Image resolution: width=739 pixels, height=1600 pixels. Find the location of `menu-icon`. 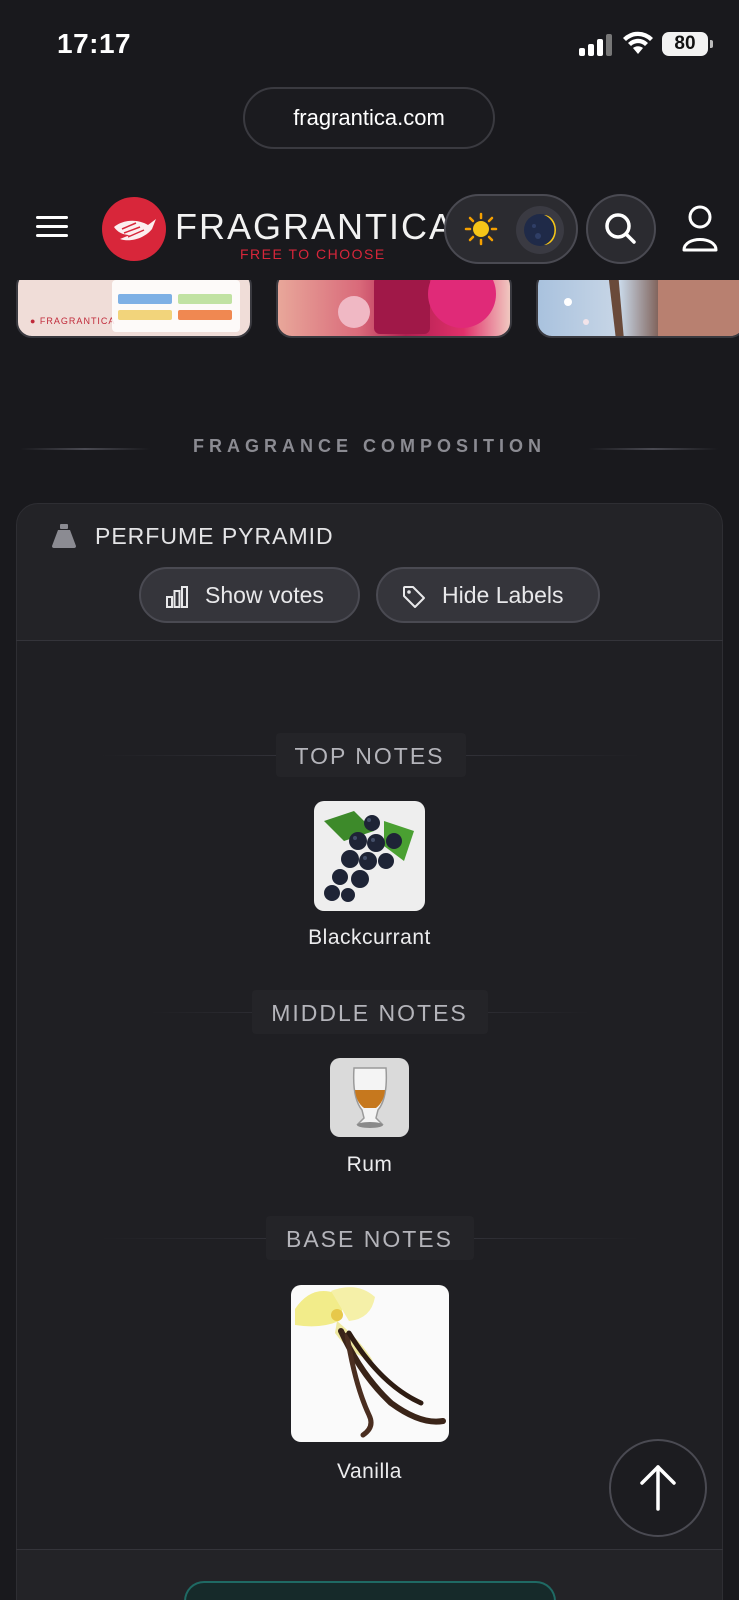

menu-icon is located at coordinates (52, 227).